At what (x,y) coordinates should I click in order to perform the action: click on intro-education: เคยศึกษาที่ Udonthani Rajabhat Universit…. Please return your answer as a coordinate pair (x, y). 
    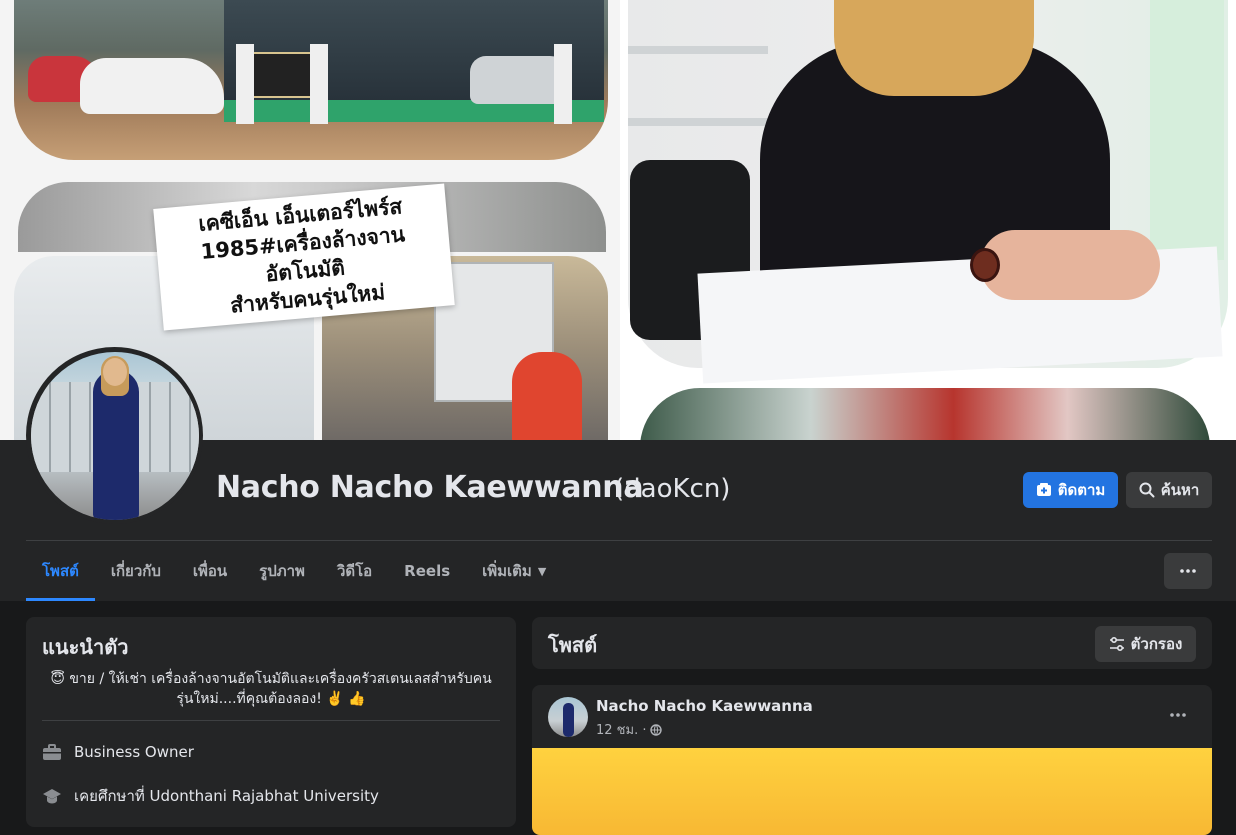
    Looking at the image, I should click on (226, 796).